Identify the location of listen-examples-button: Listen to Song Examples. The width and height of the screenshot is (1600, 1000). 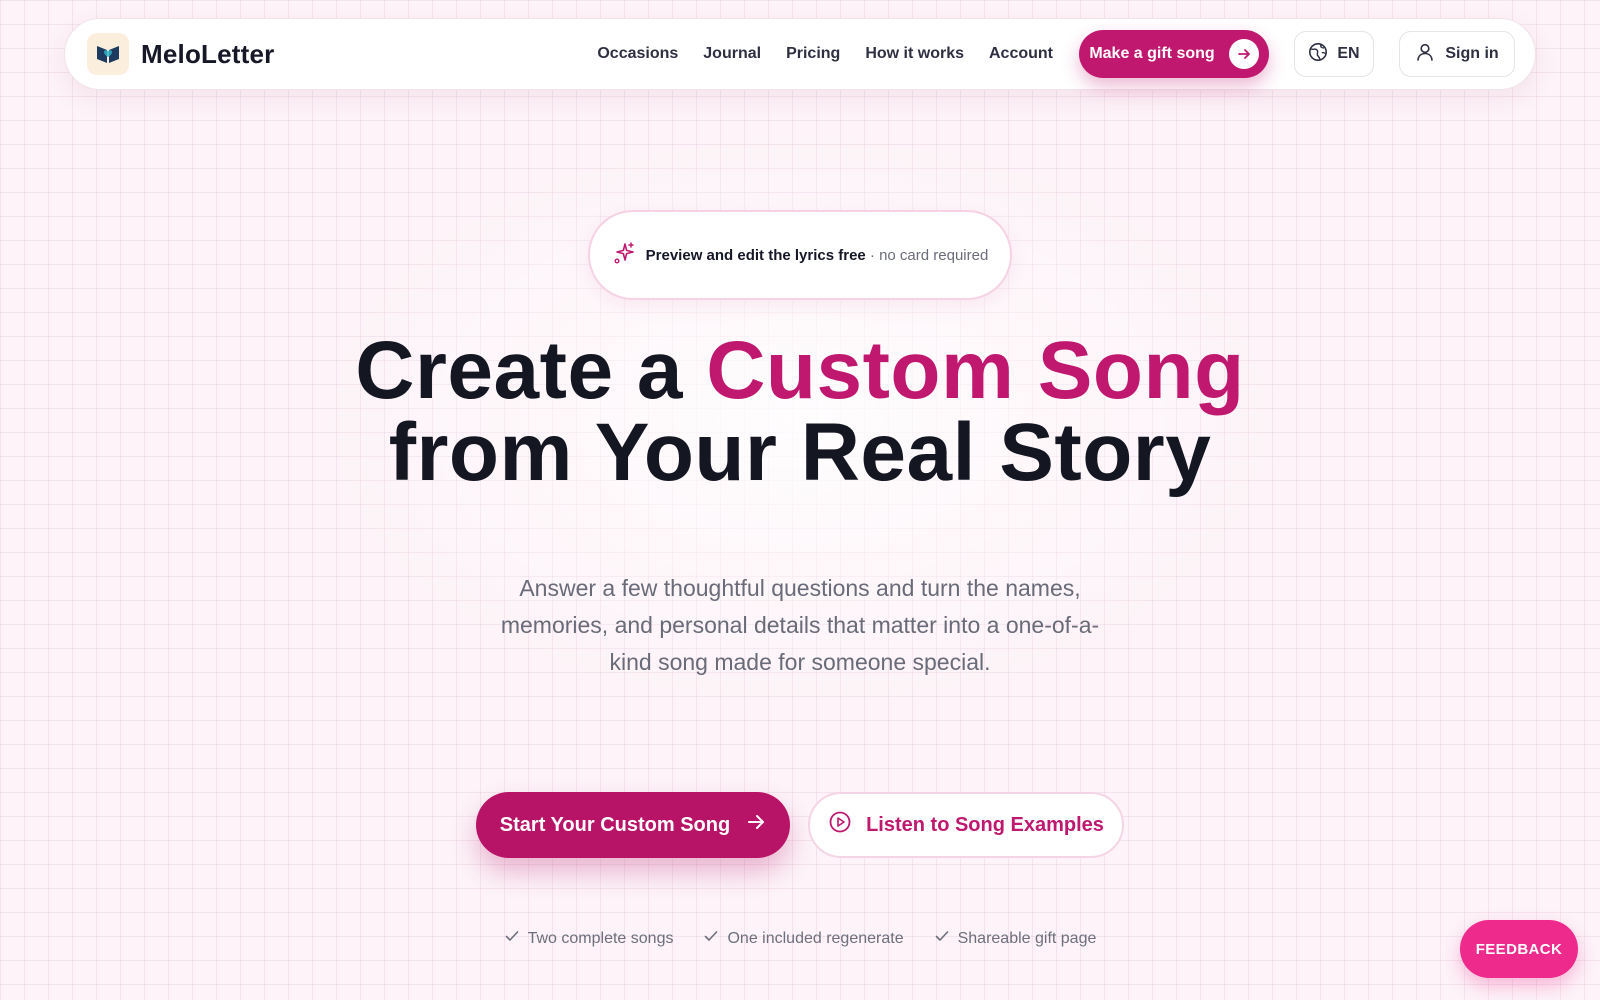
(966, 825).